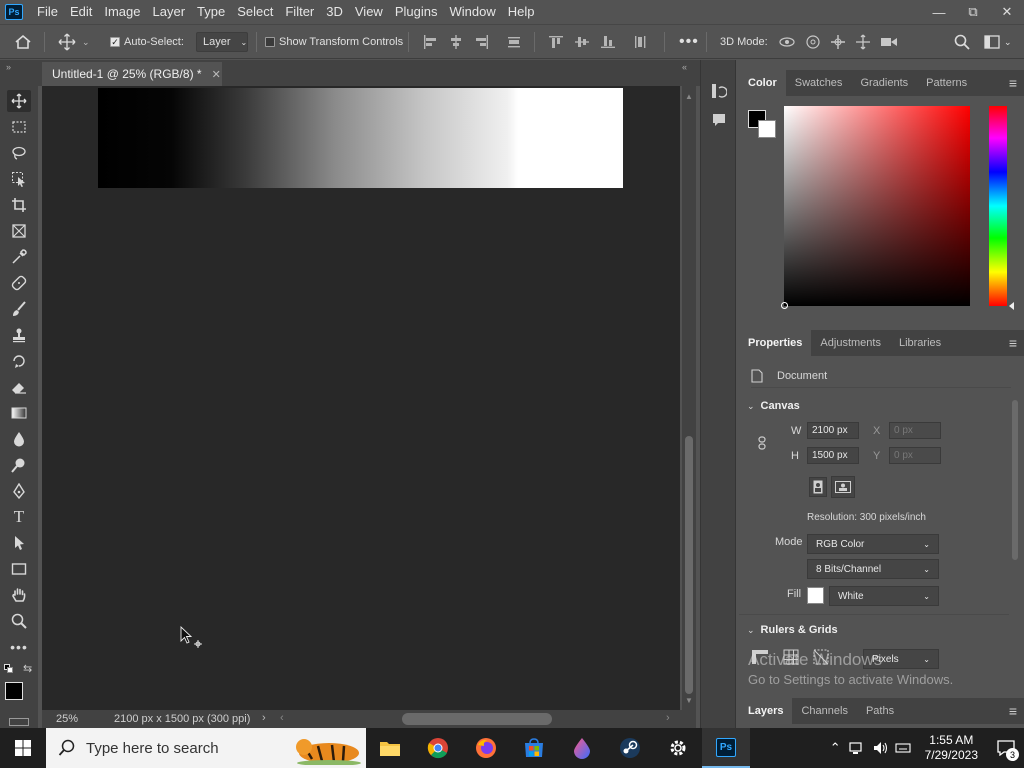 Image resolution: width=1024 pixels, height=768 pixels. Describe the element at coordinates (813, 42) in the screenshot. I see `3d-roll-icon` at that location.